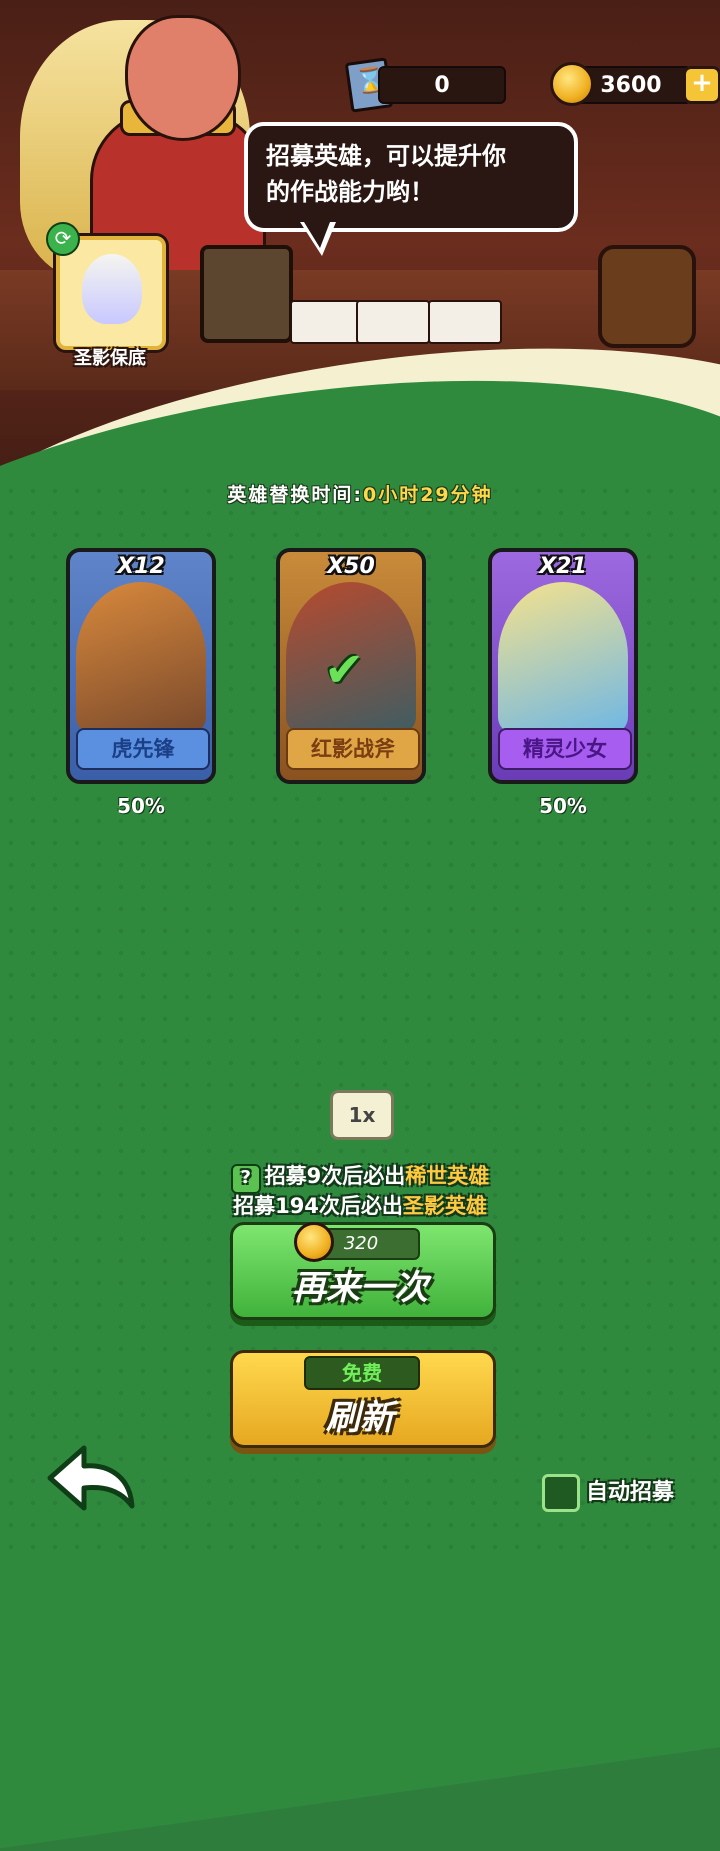 The width and height of the screenshot is (720, 1851). I want to click on npc-speech-bubble: 招募英雄，可以提升你 的作战能力哟！, so click(411, 177).